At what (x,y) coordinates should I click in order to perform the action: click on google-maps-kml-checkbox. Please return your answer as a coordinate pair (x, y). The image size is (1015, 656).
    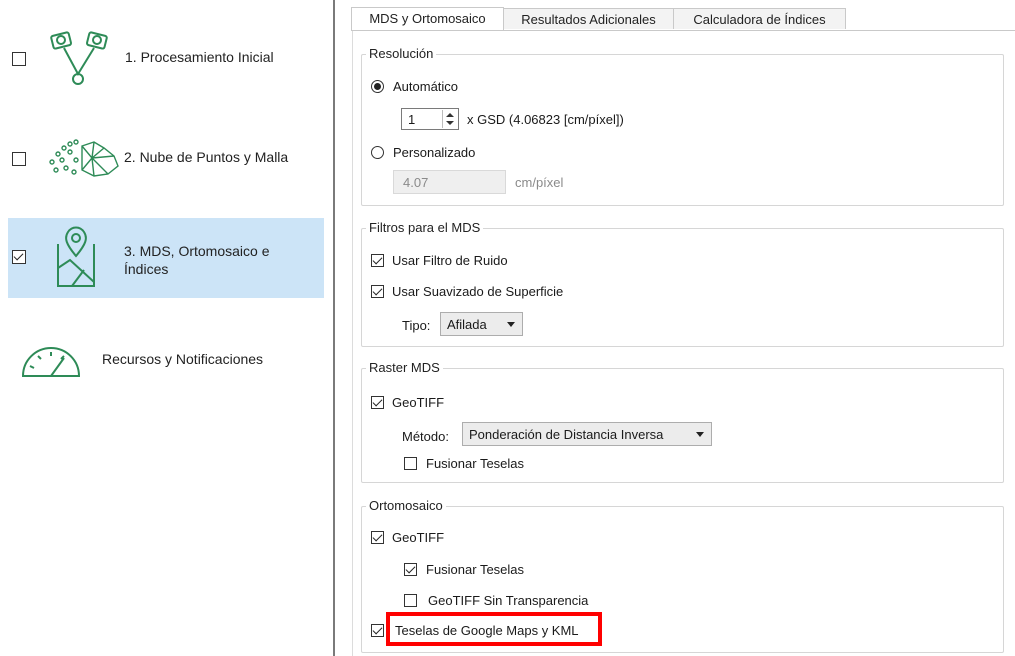
    Looking at the image, I should click on (377, 630).